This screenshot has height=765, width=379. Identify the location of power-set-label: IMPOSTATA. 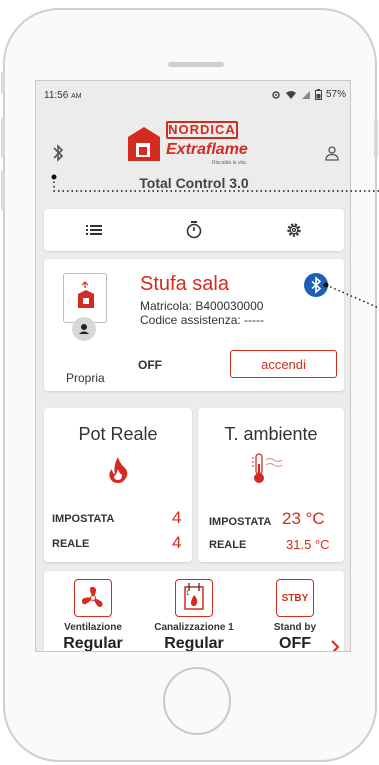
(83, 519).